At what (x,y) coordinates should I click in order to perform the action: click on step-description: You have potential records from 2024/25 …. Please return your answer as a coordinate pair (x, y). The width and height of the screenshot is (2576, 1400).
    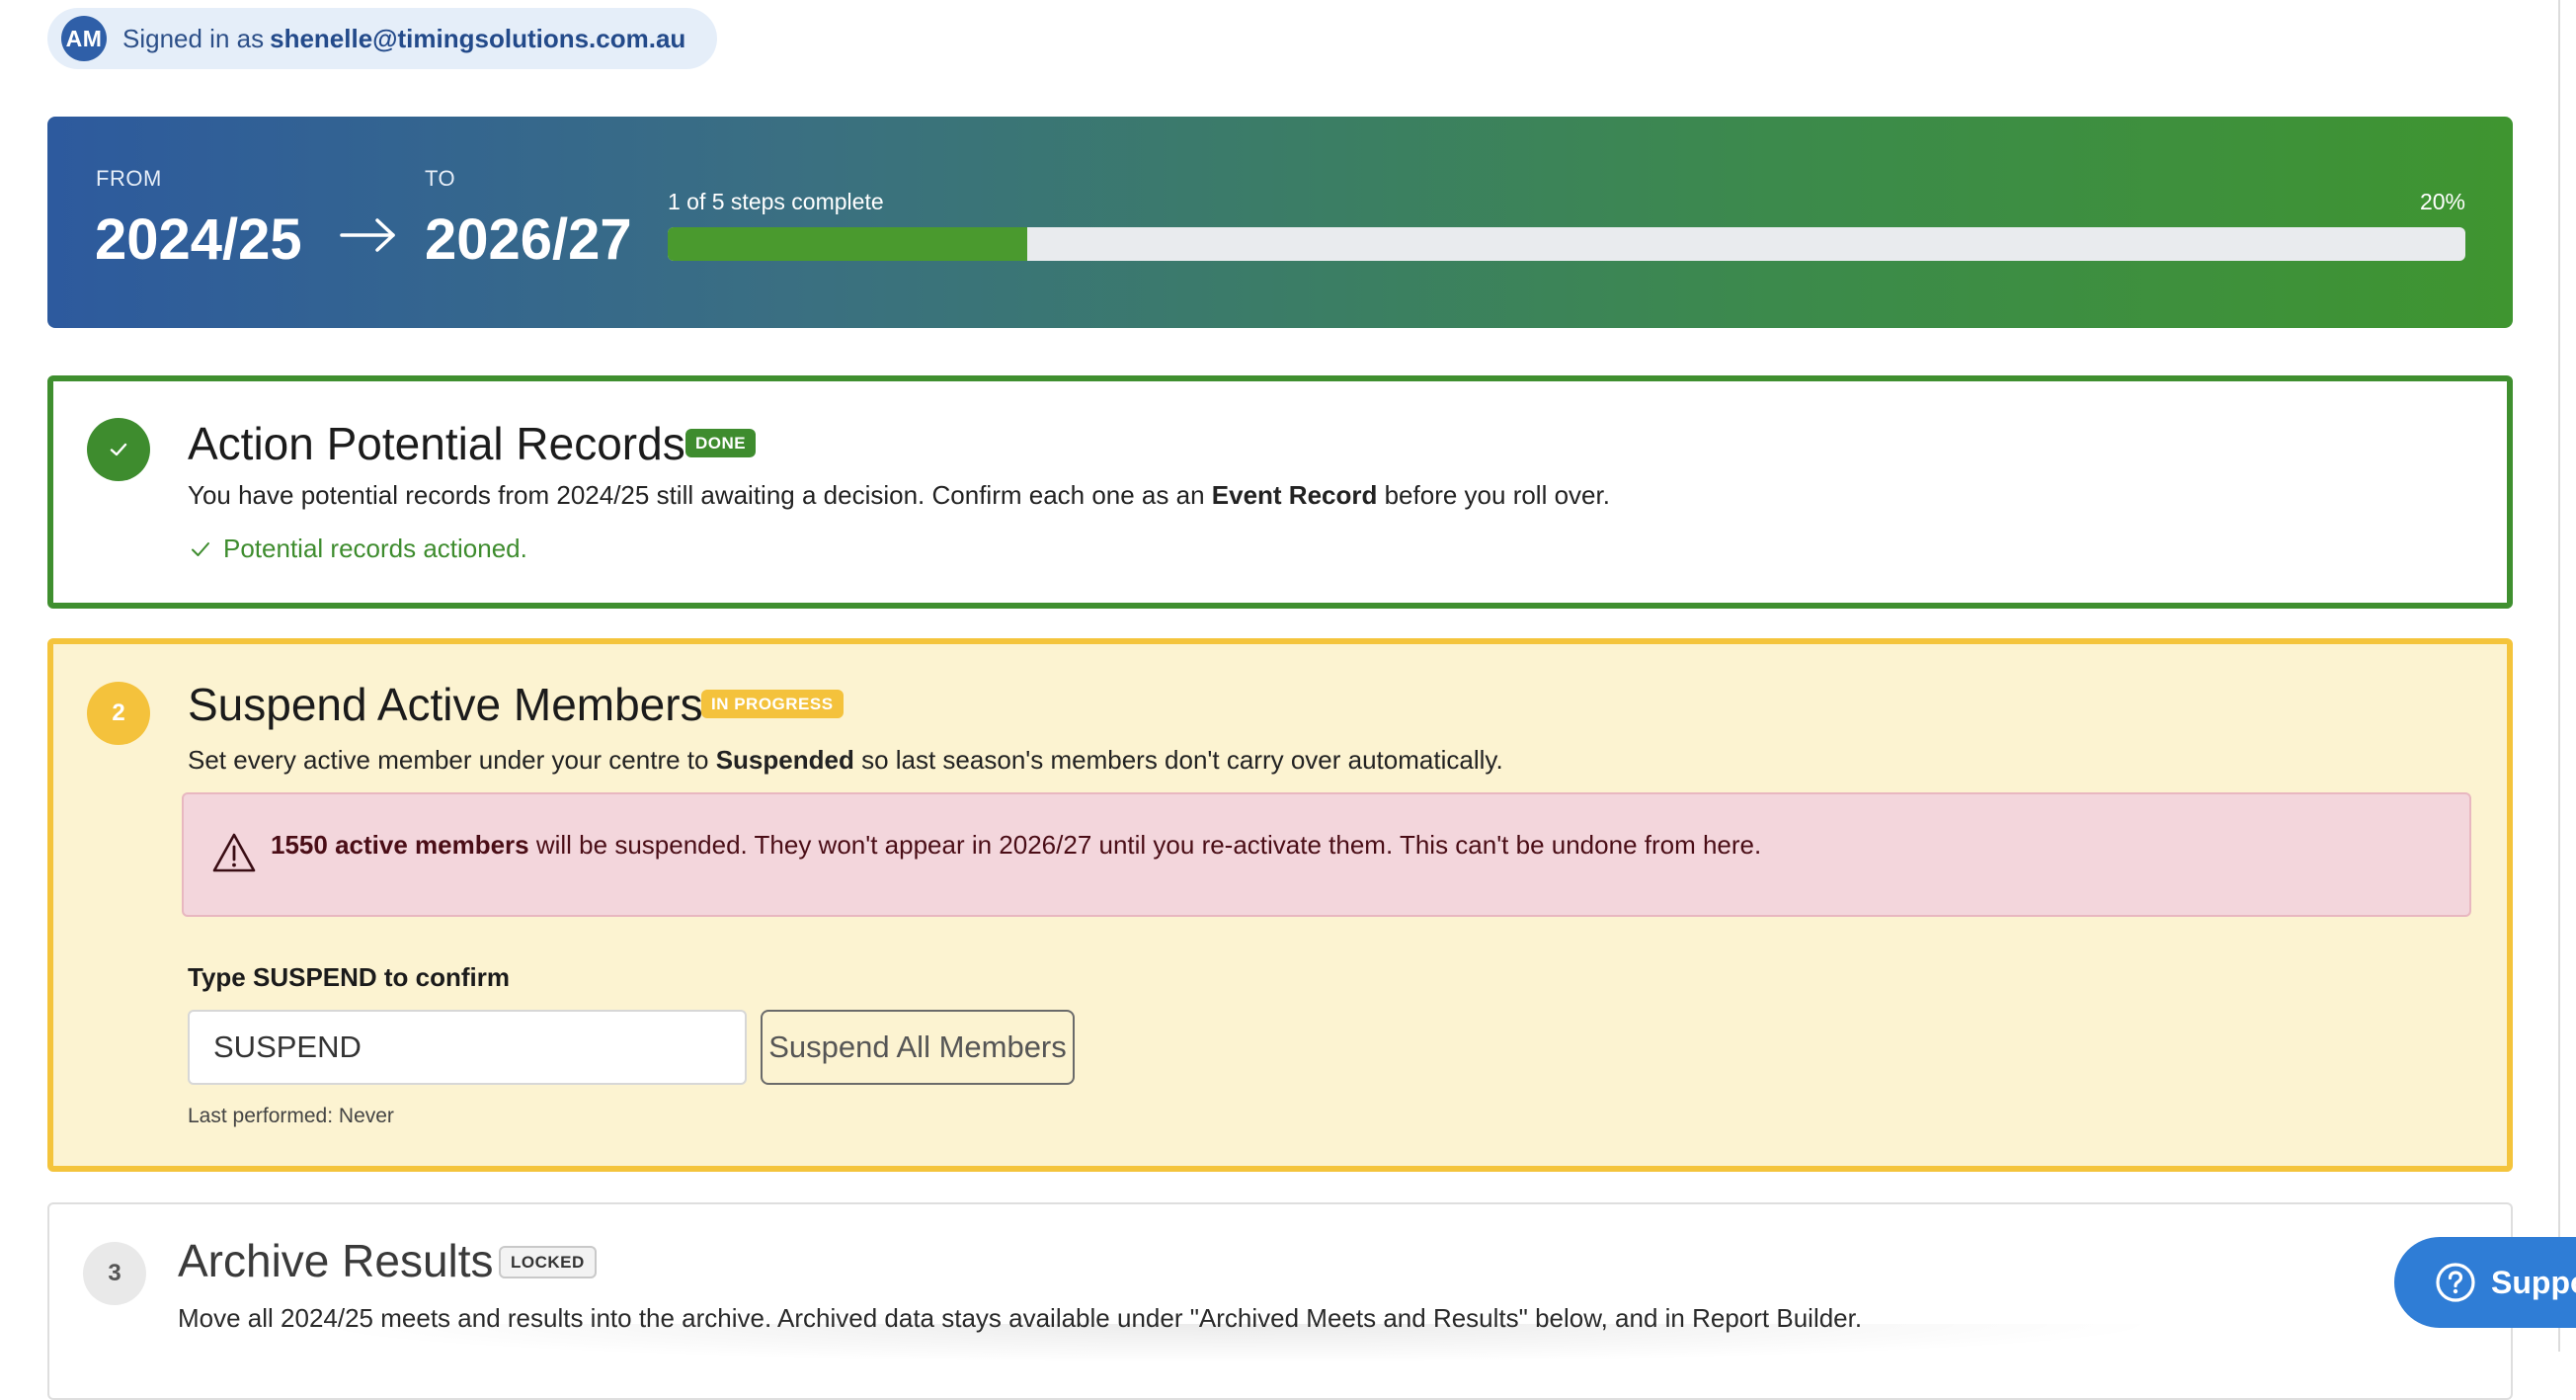
    Looking at the image, I should click on (899, 496).